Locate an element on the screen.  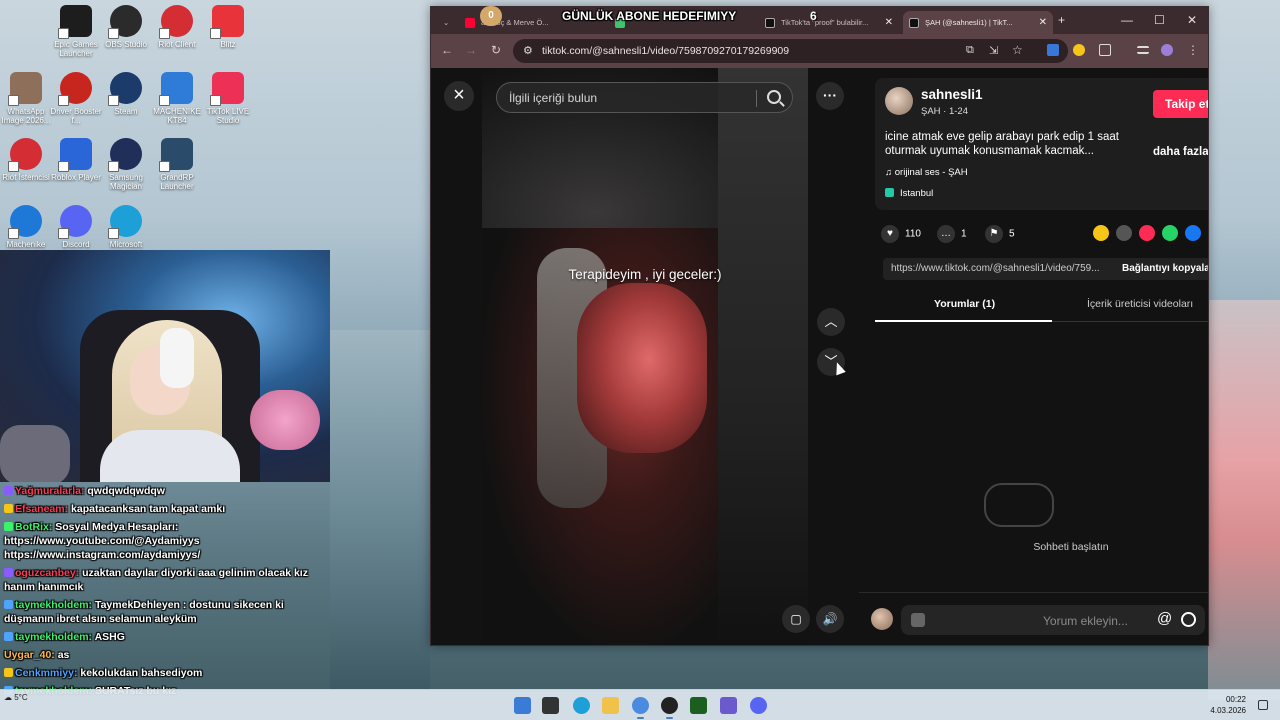
edge-icon is located at coordinates (581, 705).